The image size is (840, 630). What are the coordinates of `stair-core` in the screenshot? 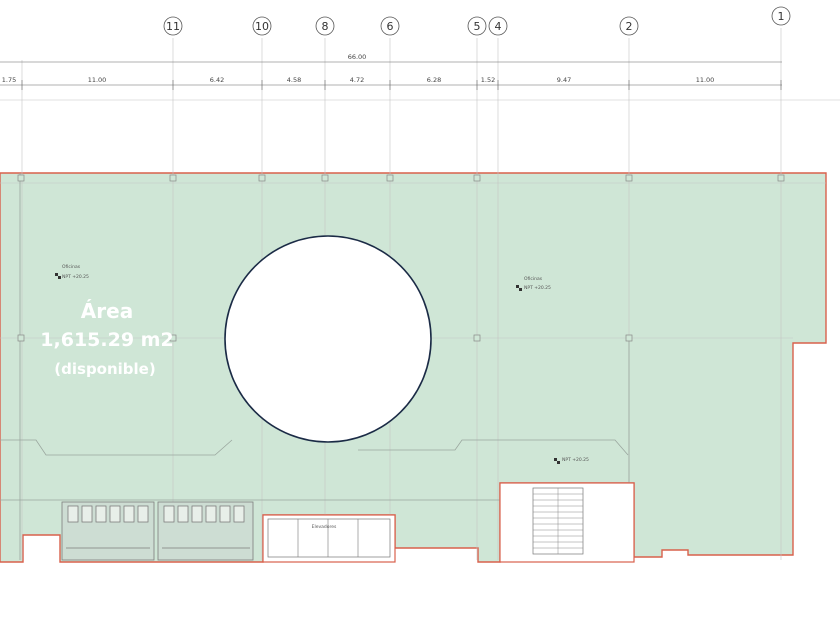 It's located at (567, 522).